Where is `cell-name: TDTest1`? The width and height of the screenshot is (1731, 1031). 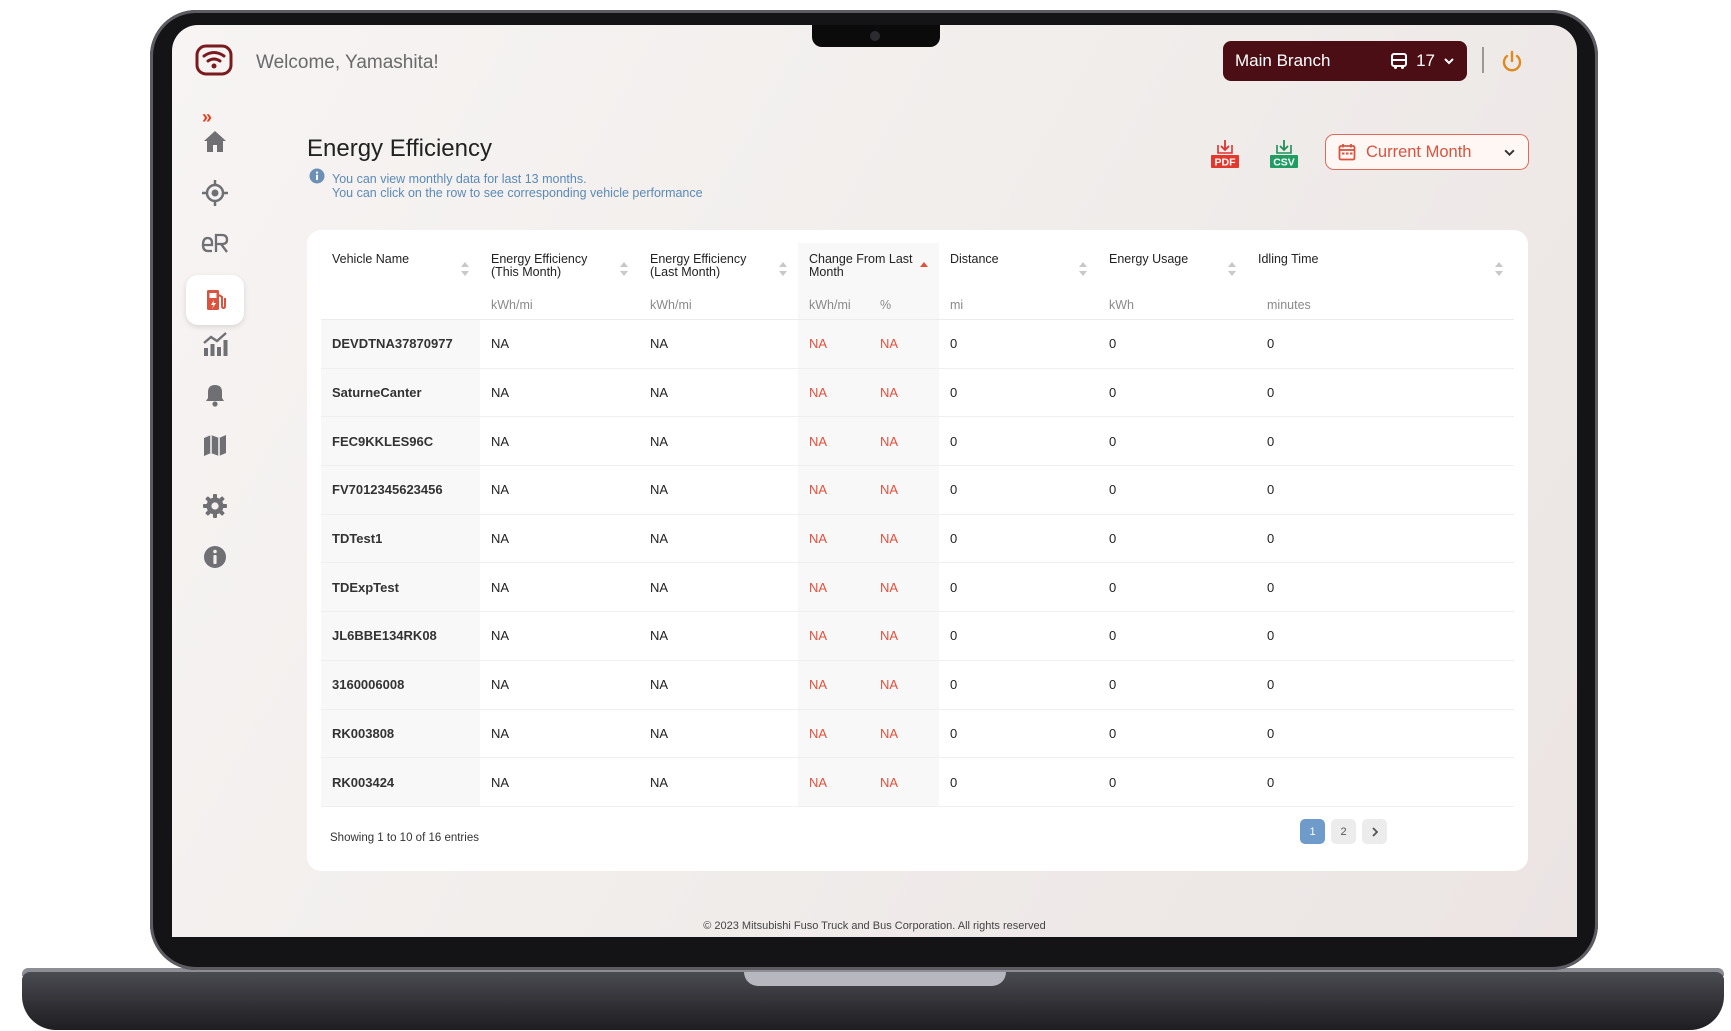 cell-name: TDTest1 is located at coordinates (400, 539).